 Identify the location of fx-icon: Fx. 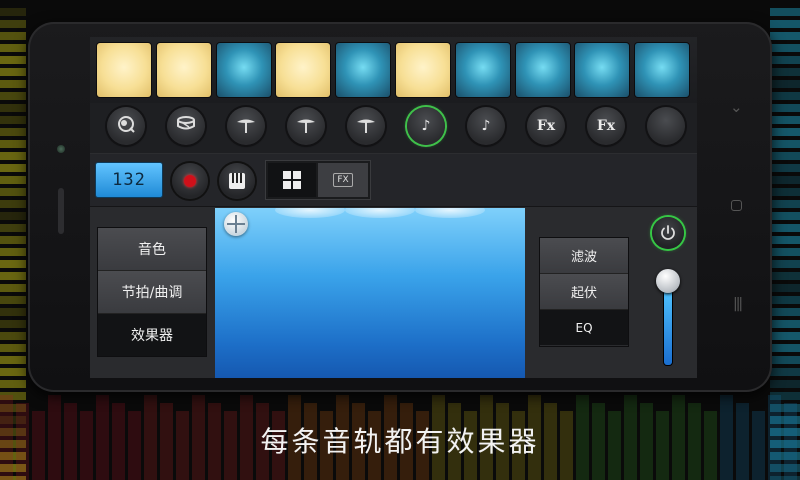
(546, 126).